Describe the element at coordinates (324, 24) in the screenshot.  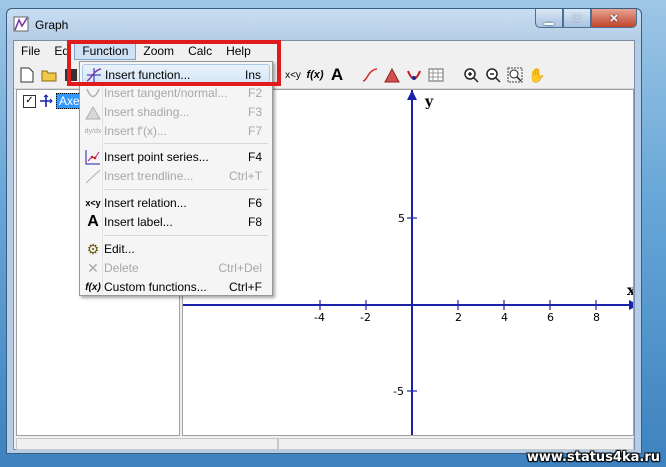
I see `title-bar: Graph ▁ □ ✕` at that location.